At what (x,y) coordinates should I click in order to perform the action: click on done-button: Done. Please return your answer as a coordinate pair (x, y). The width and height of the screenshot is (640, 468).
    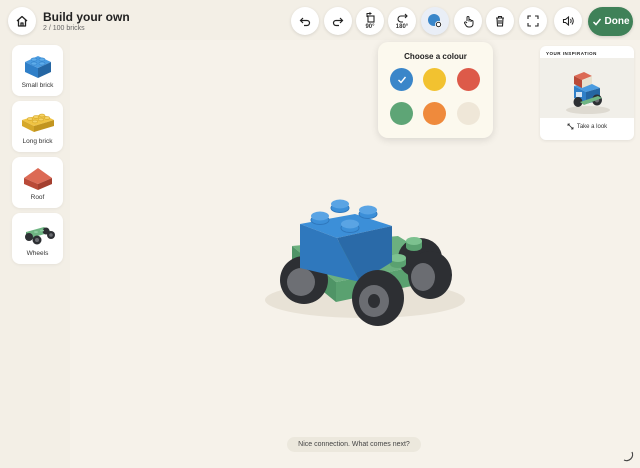
    Looking at the image, I should click on (610, 21).